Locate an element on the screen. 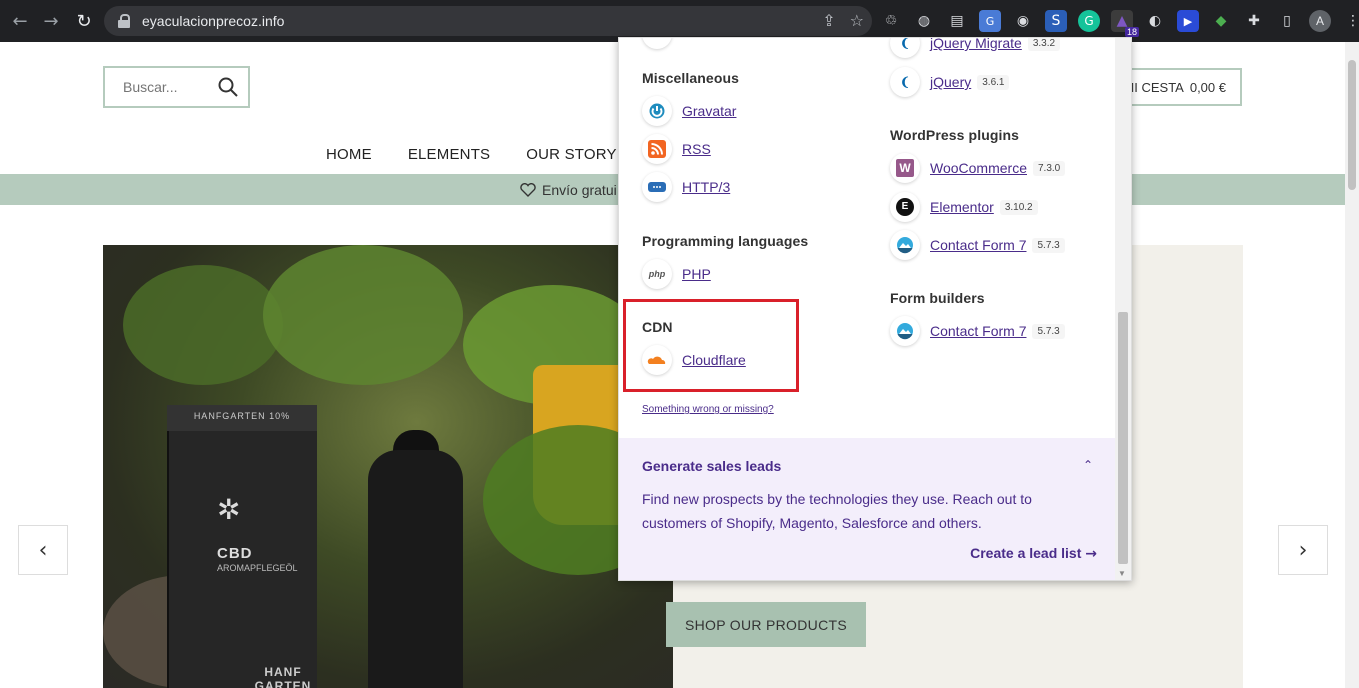  swirl-extension-icon: ◐ is located at coordinates (1155, 21).